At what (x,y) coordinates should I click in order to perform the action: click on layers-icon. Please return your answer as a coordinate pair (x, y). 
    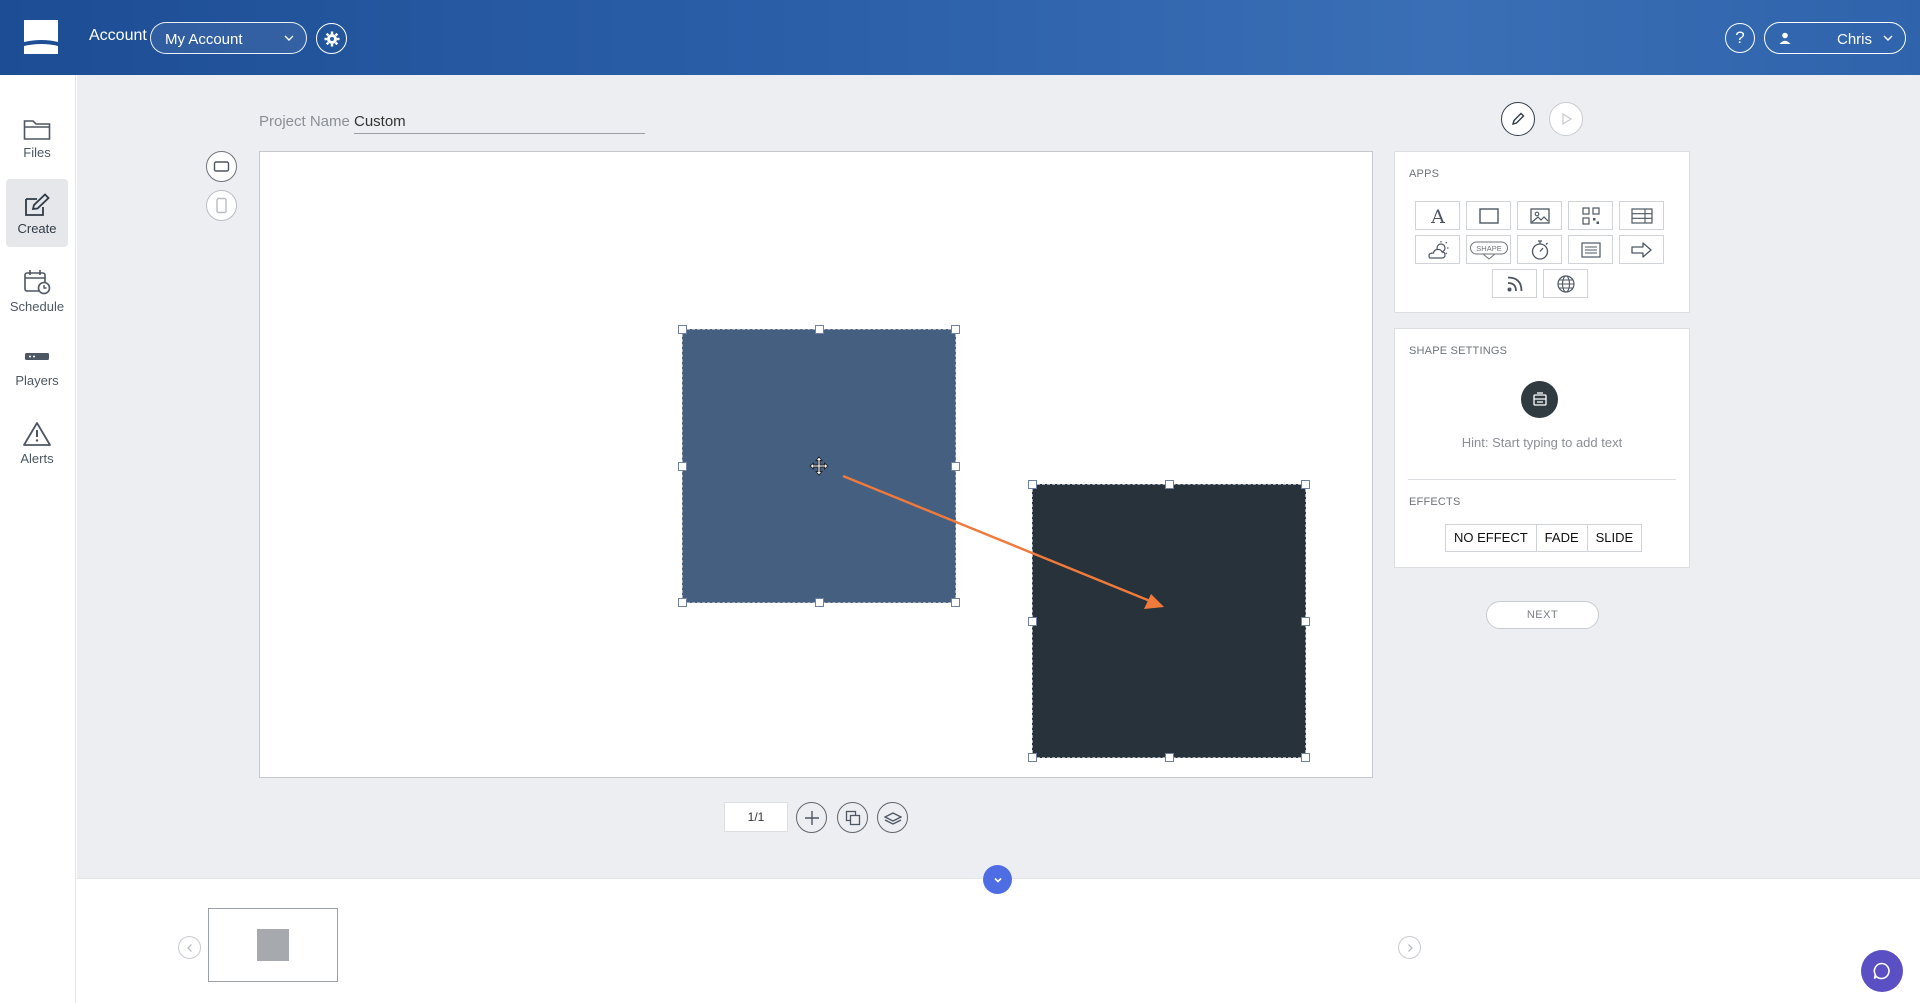
    Looking at the image, I should click on (892, 818).